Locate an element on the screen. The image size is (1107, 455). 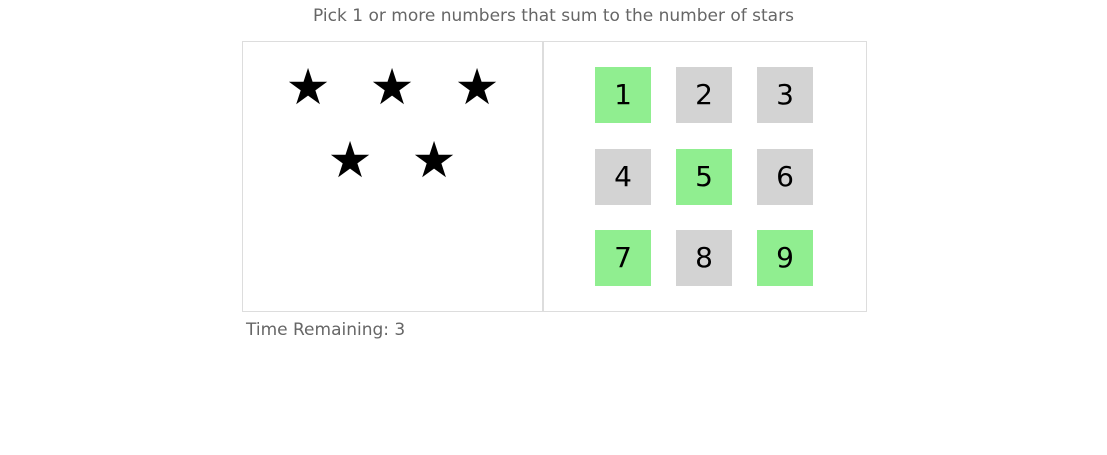
number-button-9: 9 is located at coordinates (785, 258).